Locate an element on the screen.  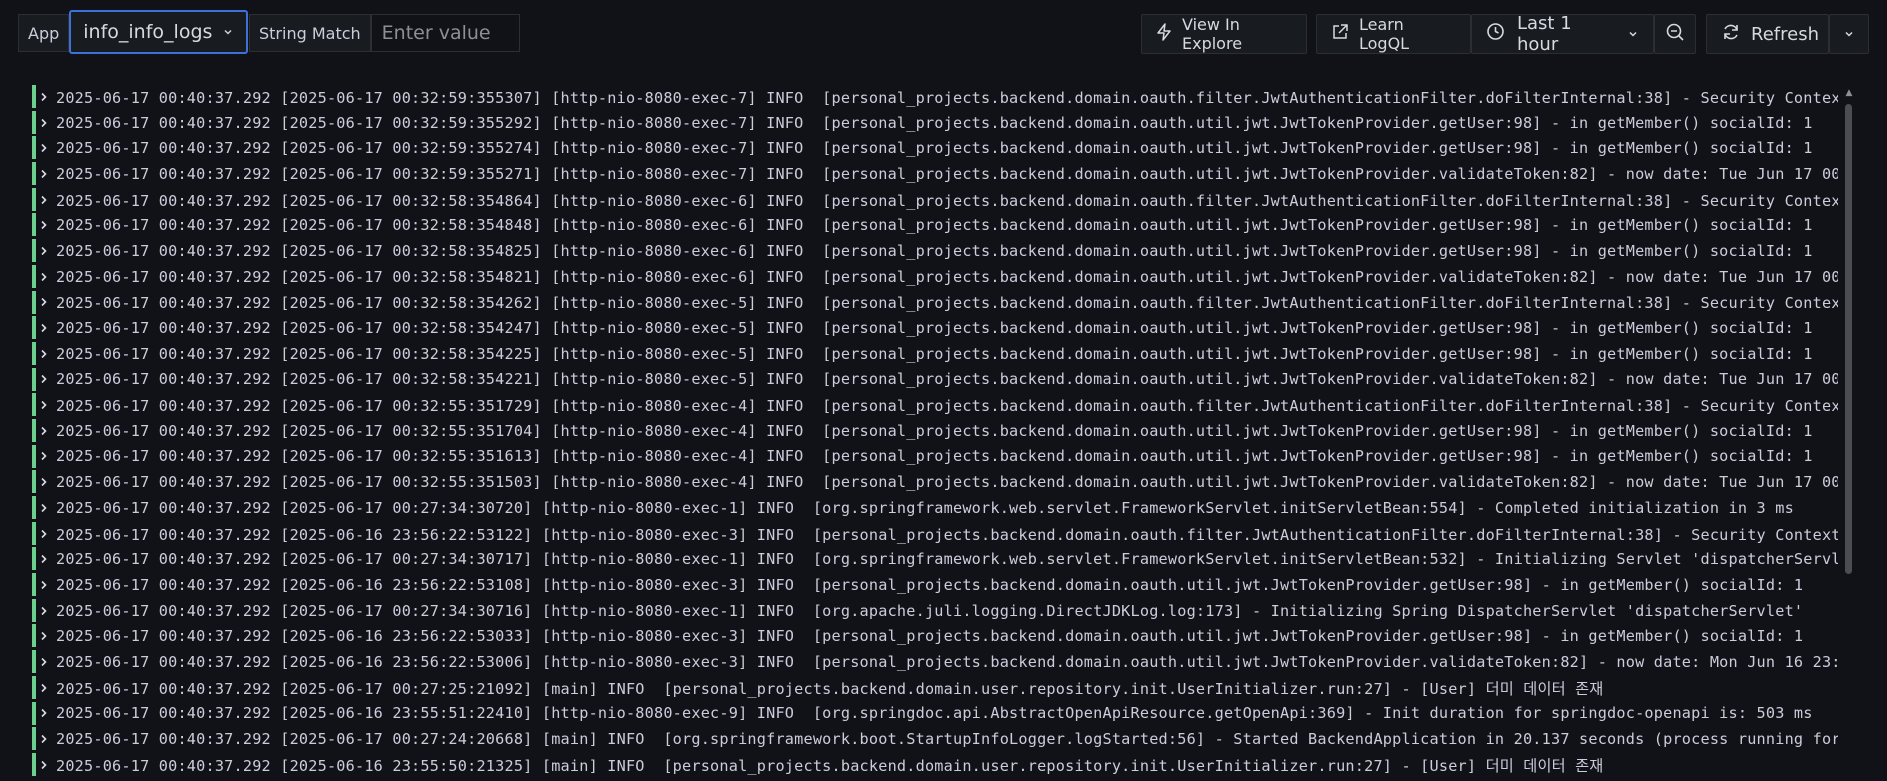
app-variable: App info_info_logs is located at coordinates (133, 31).